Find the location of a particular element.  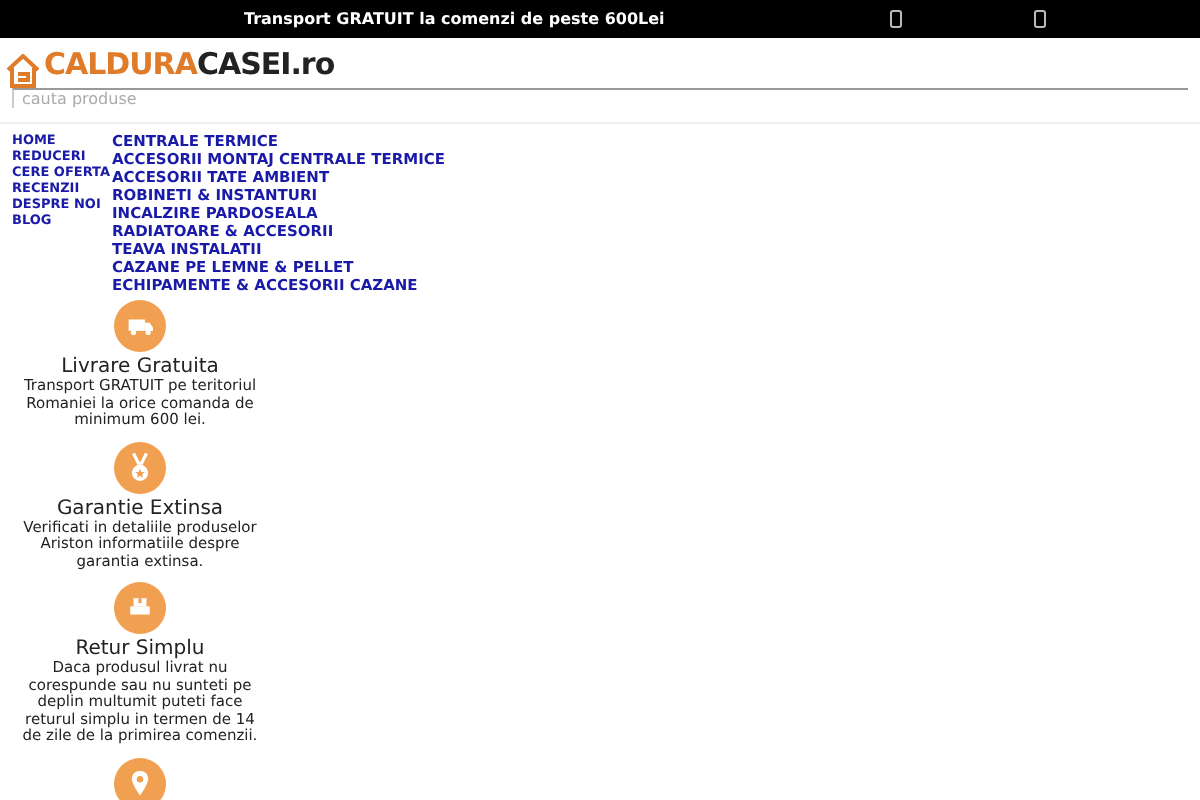

feature-title: Livrare Gratuita is located at coordinates (140, 367).